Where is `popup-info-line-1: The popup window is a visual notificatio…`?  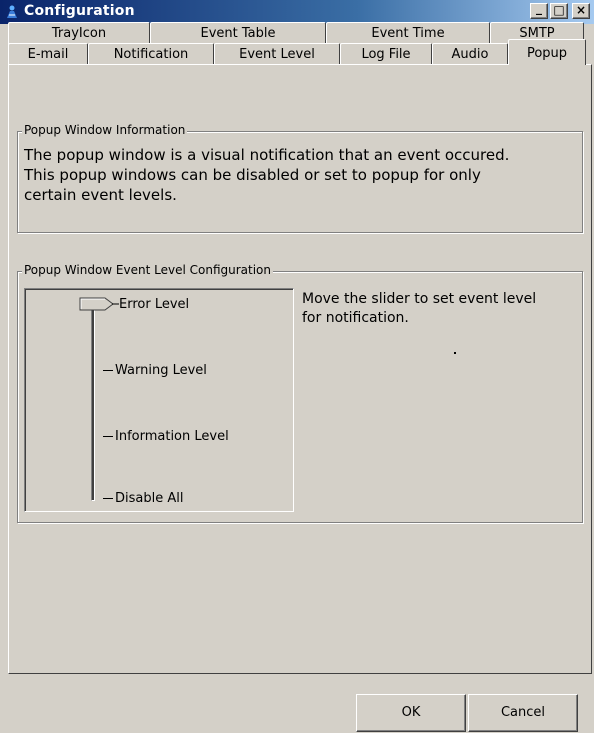 popup-info-line-1: The popup window is a visual notificatio… is located at coordinates (267, 155).